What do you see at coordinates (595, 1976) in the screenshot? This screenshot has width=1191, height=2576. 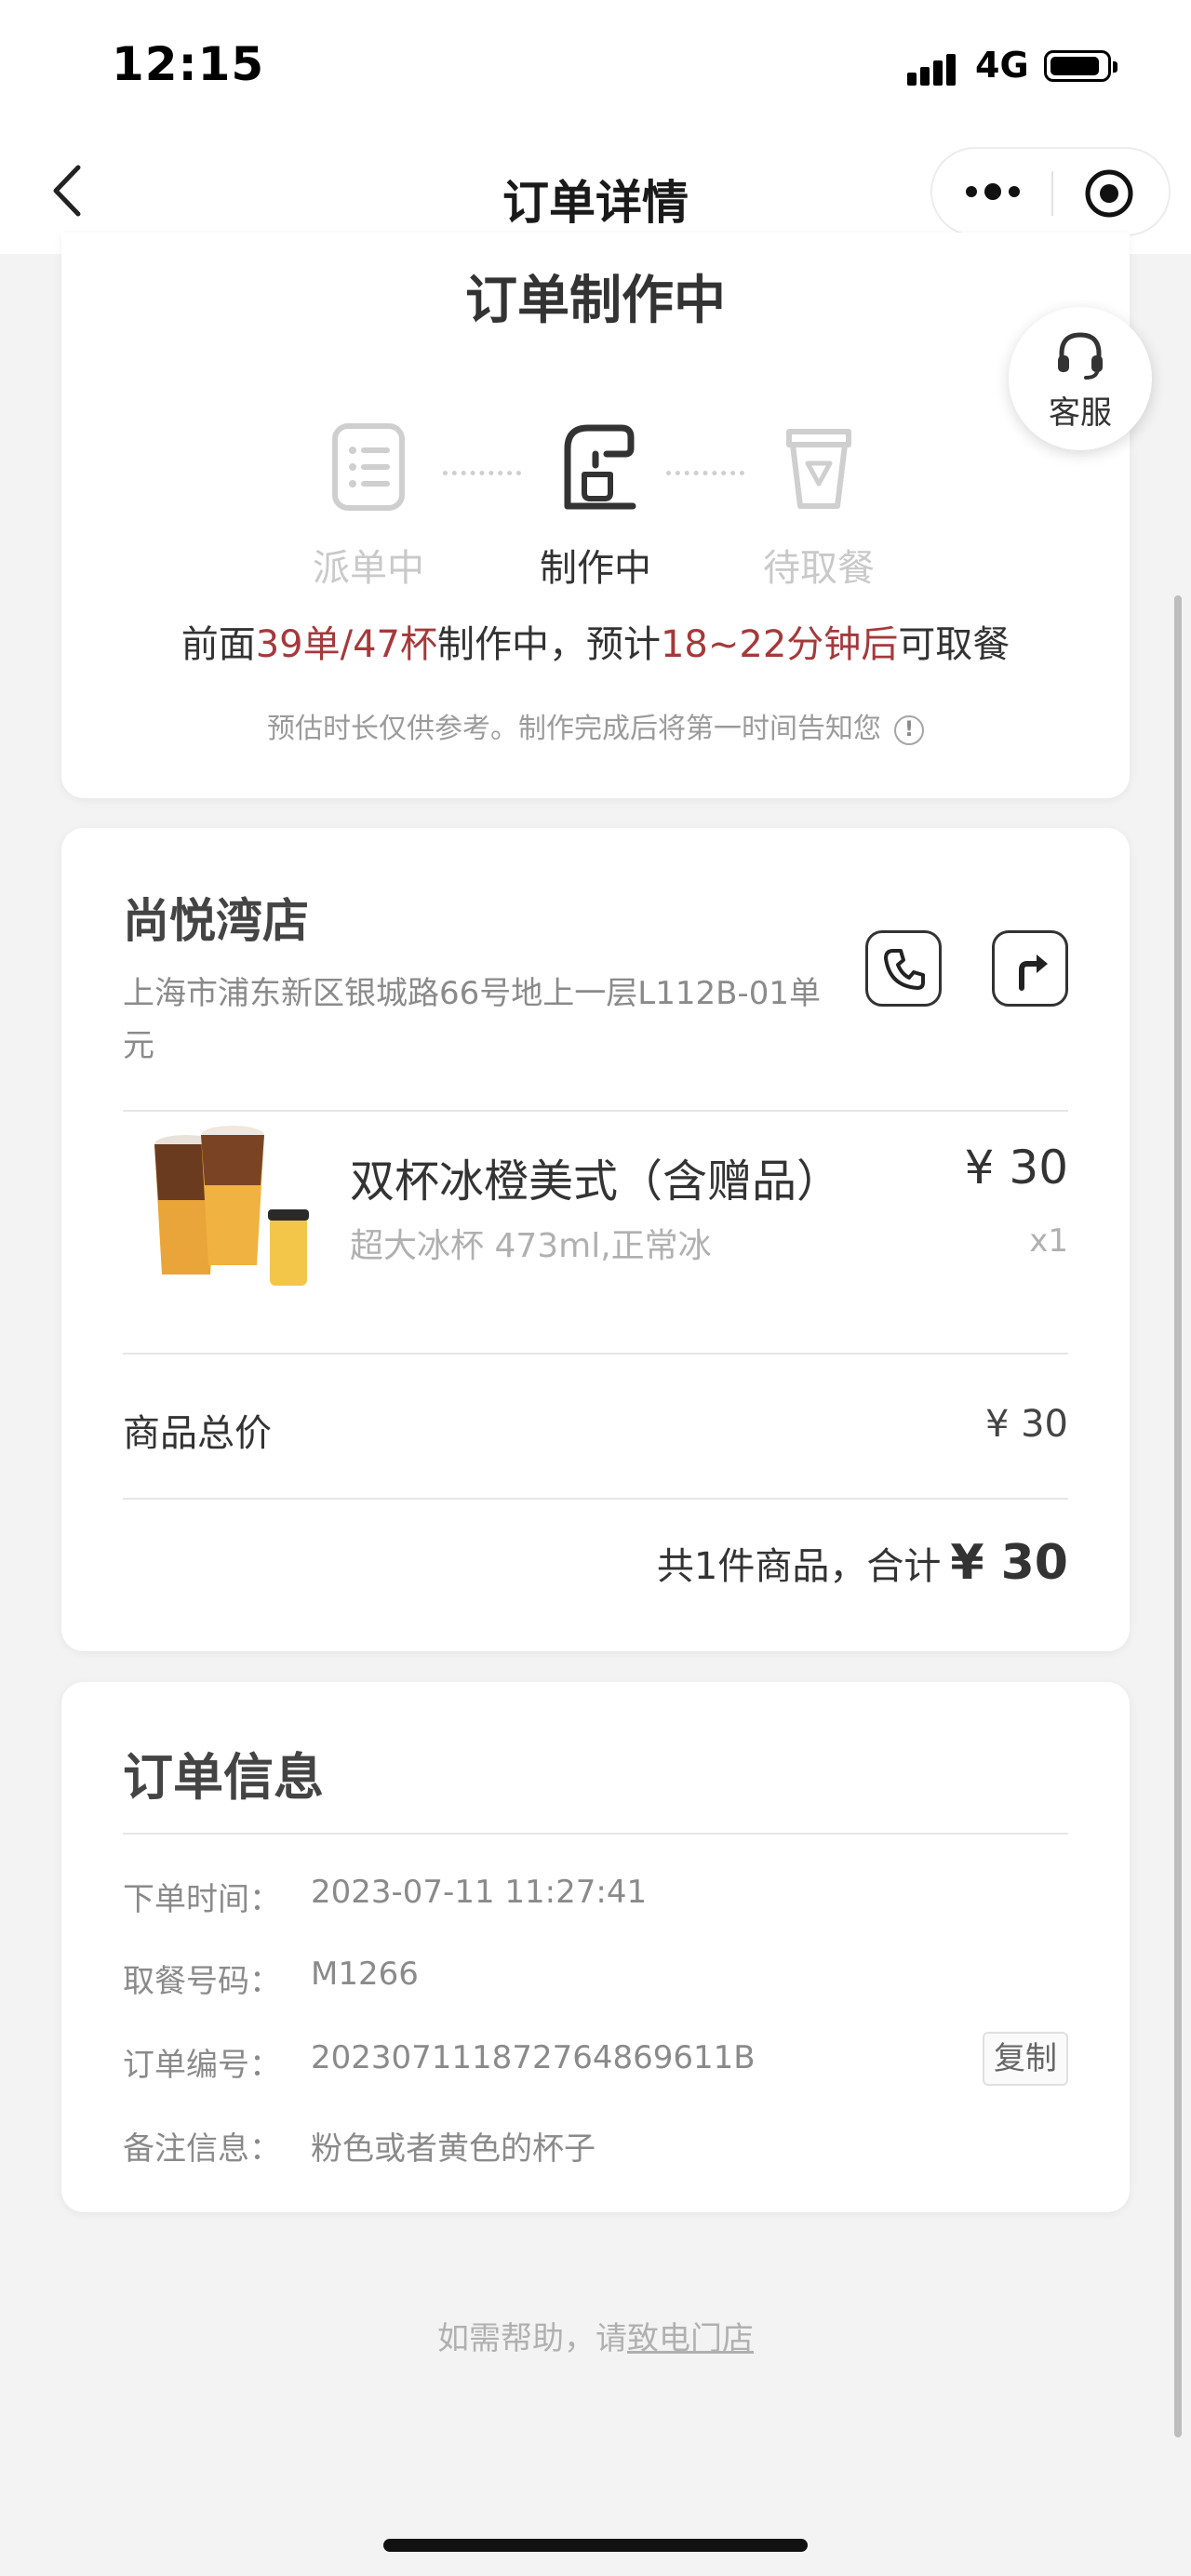 I see `info-row-pickup-code: 取餐号码： M1266` at bounding box center [595, 1976].